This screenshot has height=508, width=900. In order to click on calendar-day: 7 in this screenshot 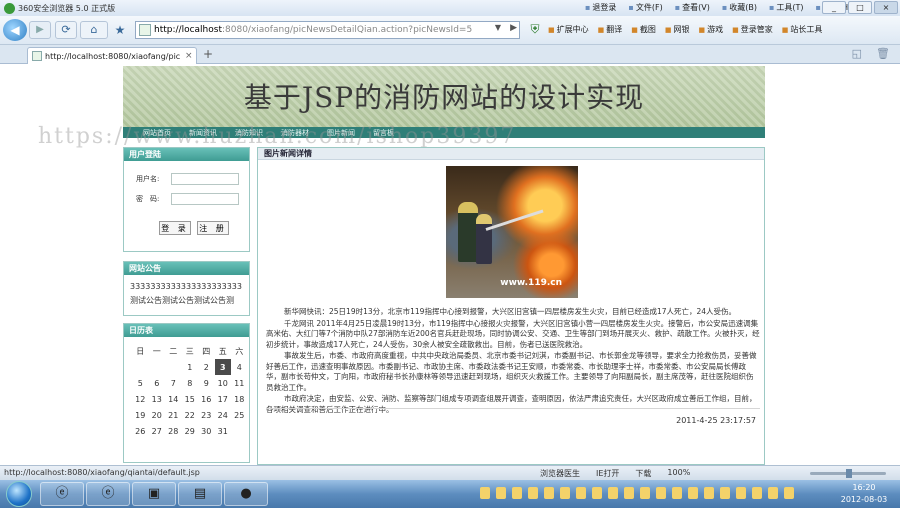, I will do `click(173, 383)`.